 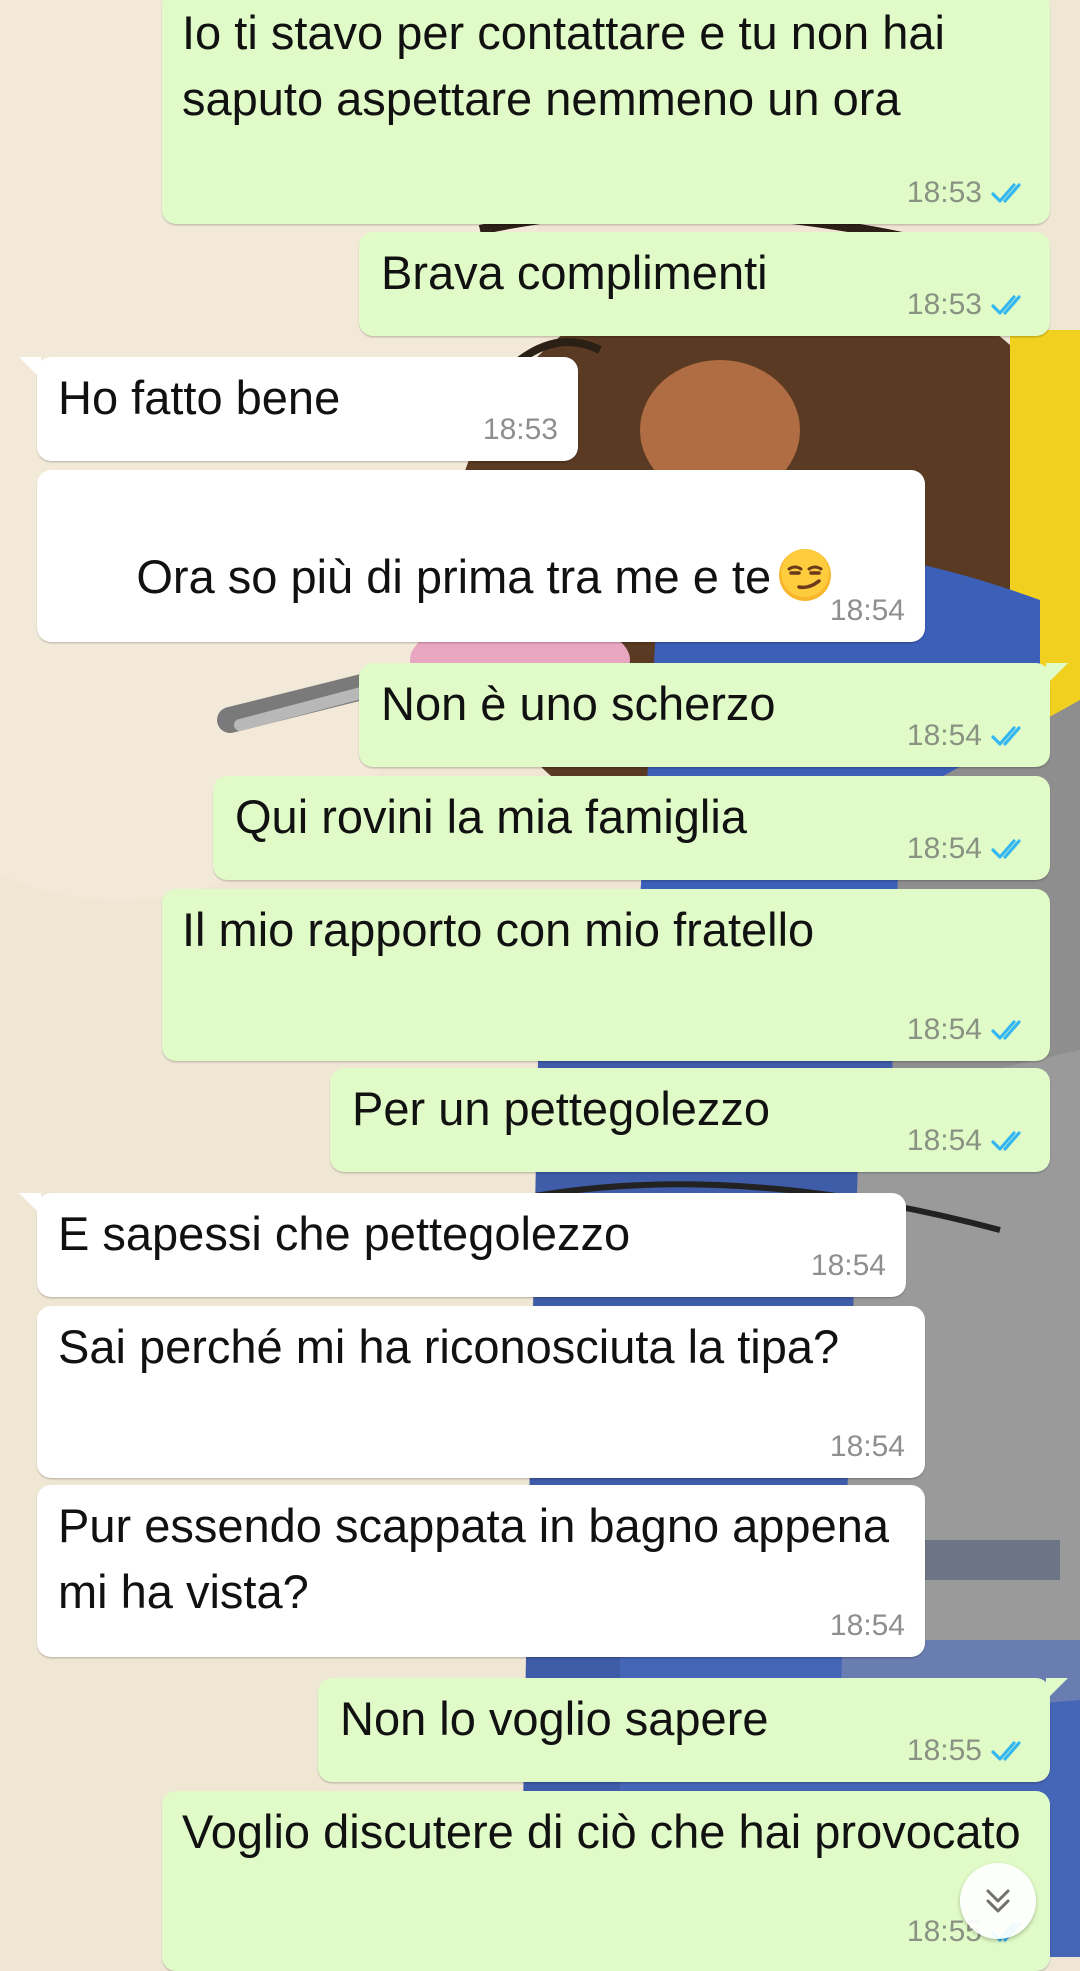 I want to click on message-text: Ora so più di prima tra me e te, so click(x=454, y=576).